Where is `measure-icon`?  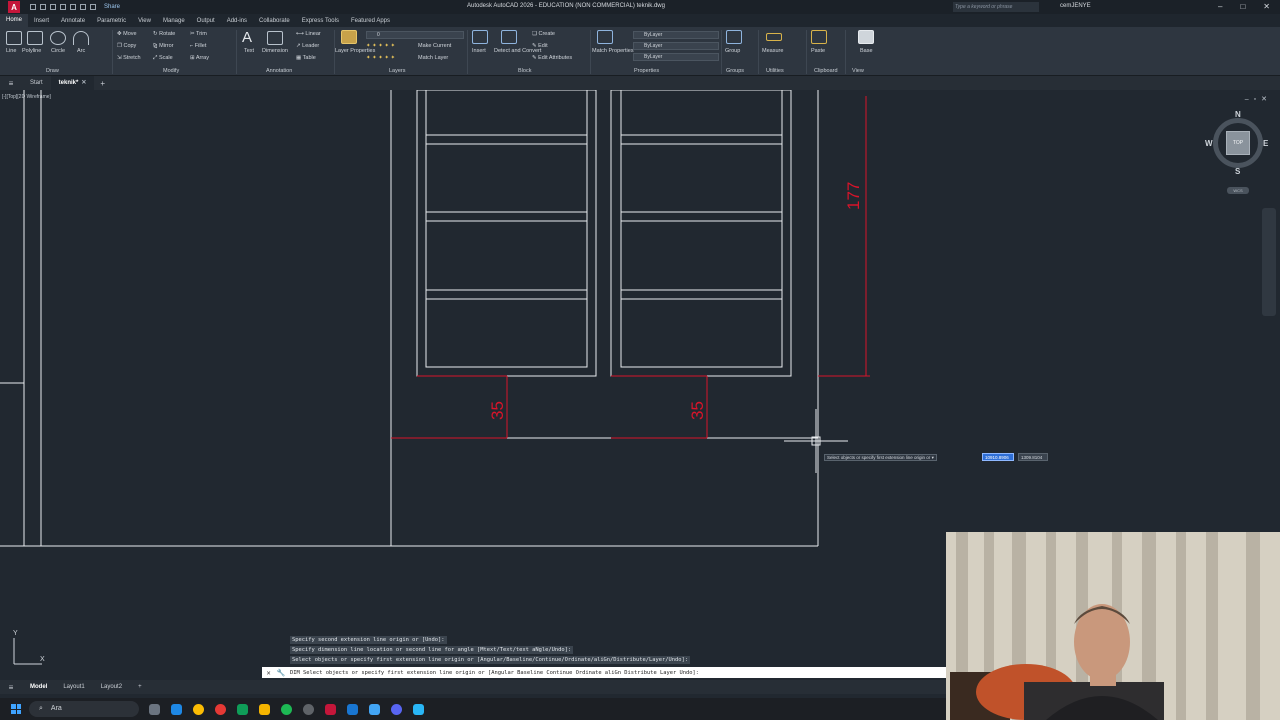
measure-icon is located at coordinates (774, 37).